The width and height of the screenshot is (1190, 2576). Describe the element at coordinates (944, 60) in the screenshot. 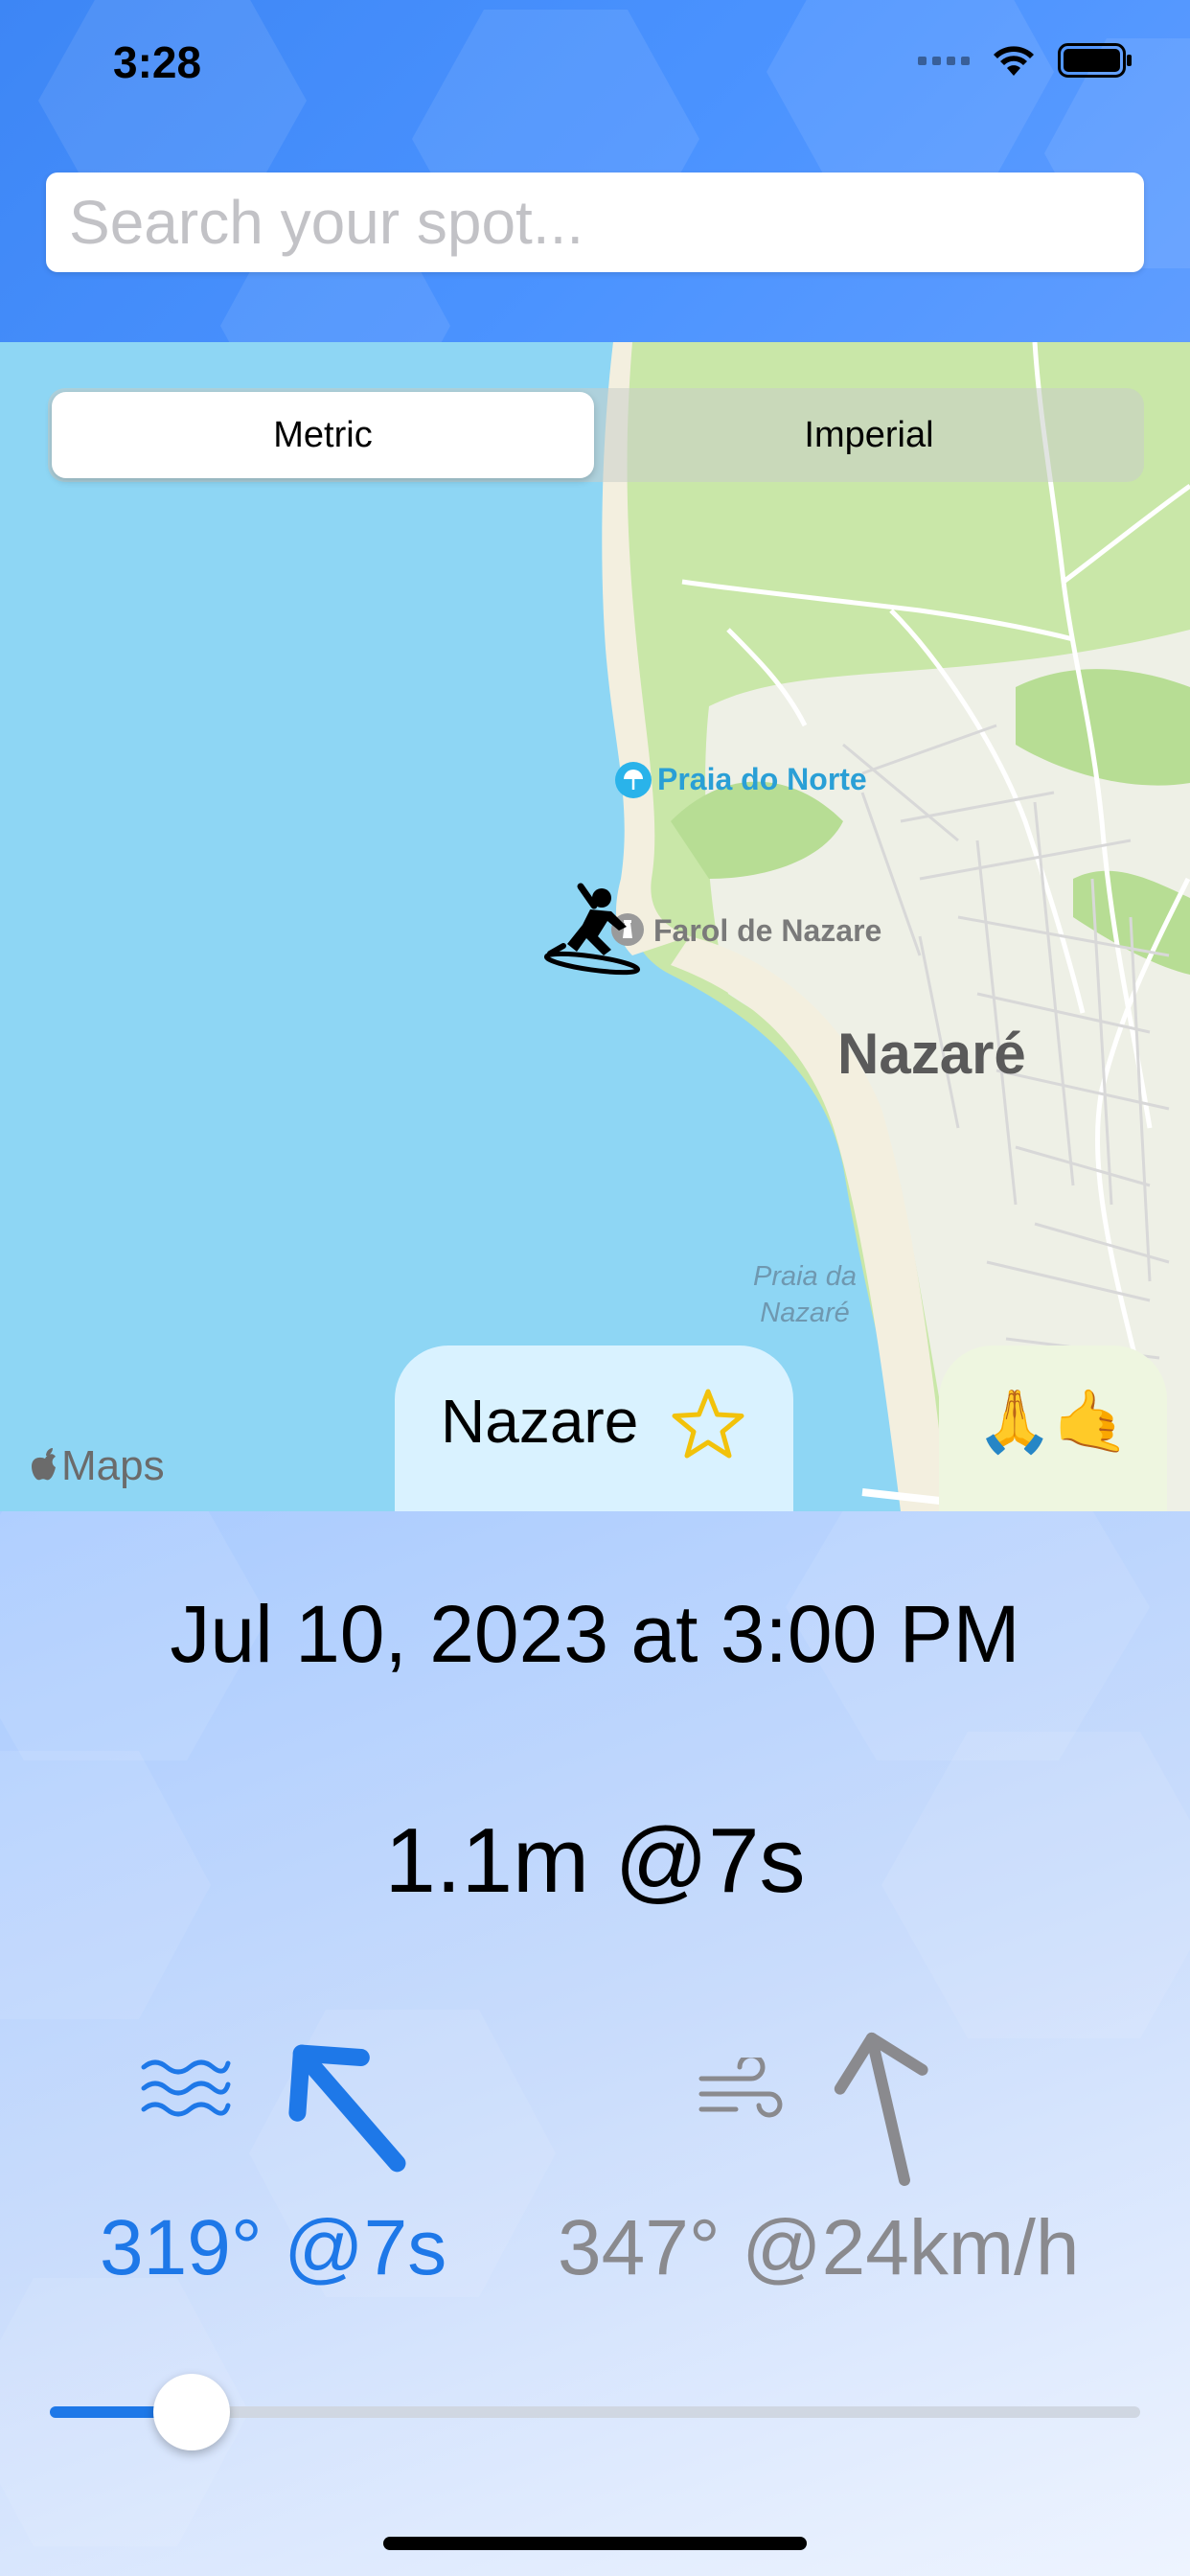

I see `cellular-signal-icon` at that location.